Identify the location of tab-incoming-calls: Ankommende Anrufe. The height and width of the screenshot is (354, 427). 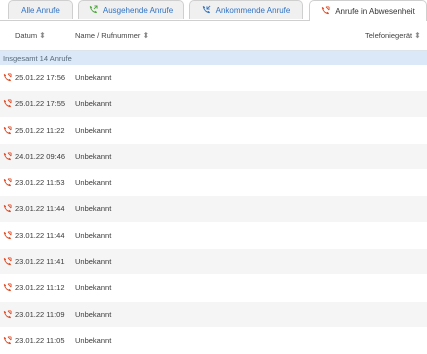
(246, 9).